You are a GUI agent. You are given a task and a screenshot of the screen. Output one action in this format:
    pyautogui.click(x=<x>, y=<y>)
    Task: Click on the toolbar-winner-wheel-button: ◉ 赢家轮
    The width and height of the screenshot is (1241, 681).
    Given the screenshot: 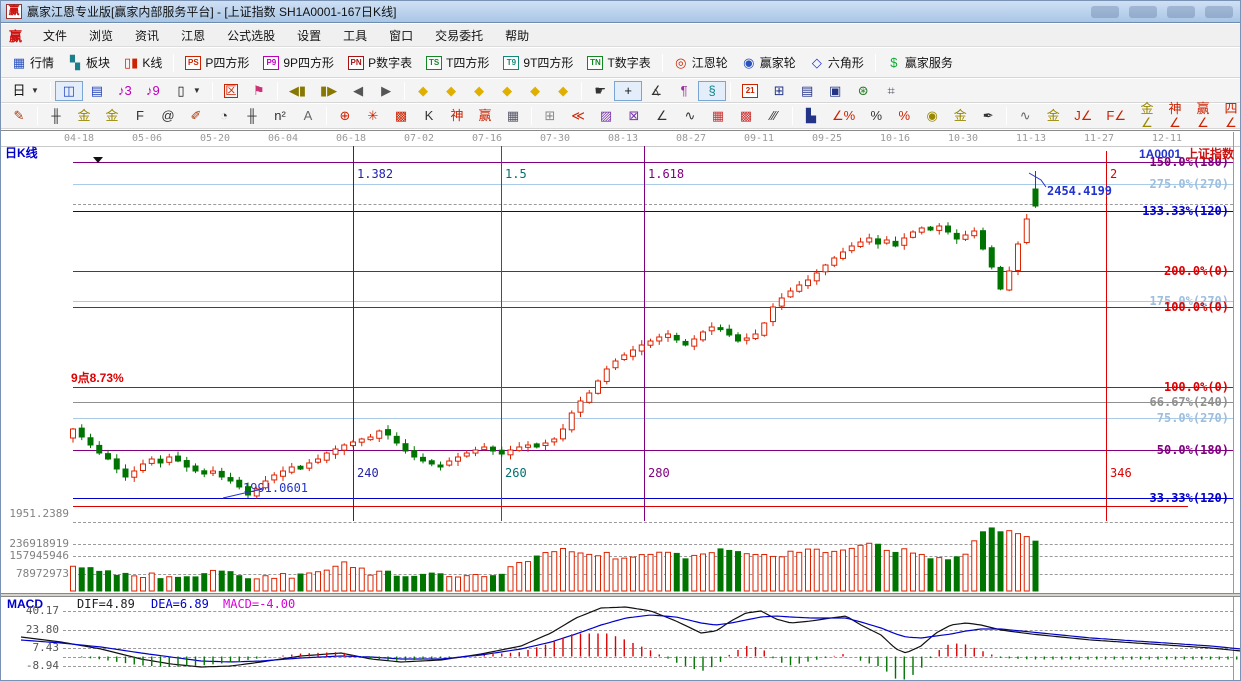 What is the action you would take?
    pyautogui.click(x=769, y=62)
    